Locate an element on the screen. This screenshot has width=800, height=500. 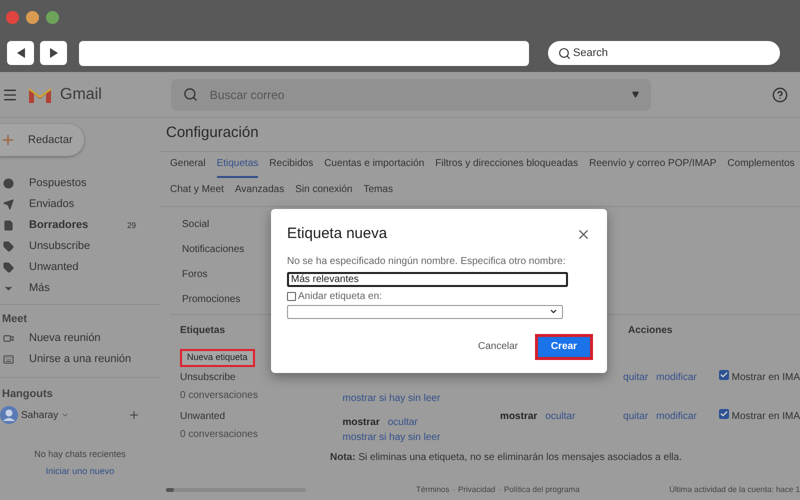
back-button is located at coordinates (20, 53).